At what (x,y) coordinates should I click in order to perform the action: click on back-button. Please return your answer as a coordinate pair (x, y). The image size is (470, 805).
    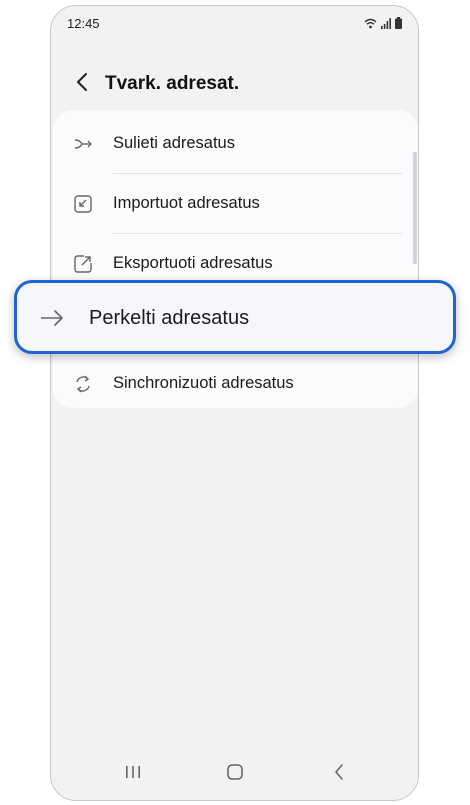
    Looking at the image, I should click on (82, 84).